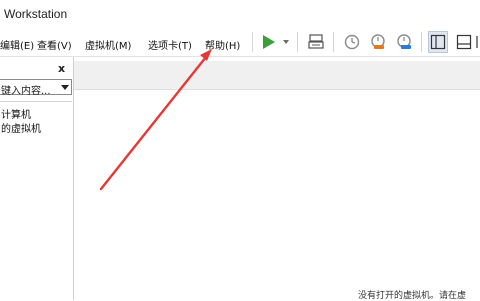 This screenshot has width=480, height=301. Describe the element at coordinates (61, 68) in the screenshot. I see `library-close-button: x` at that location.